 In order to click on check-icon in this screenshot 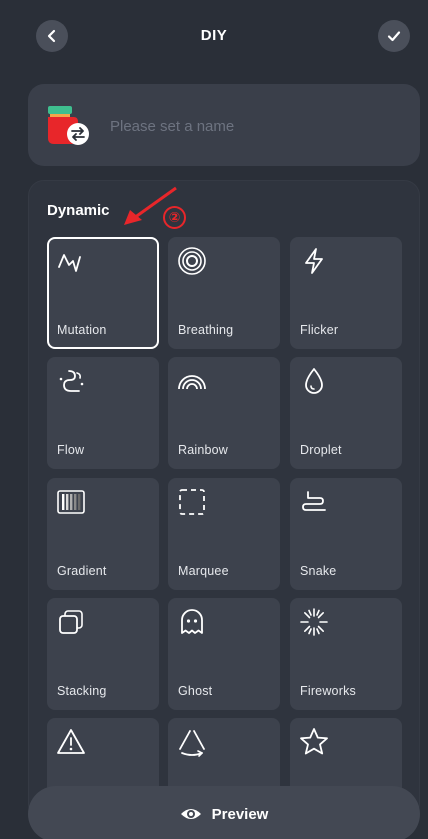, I will do `click(394, 36)`.